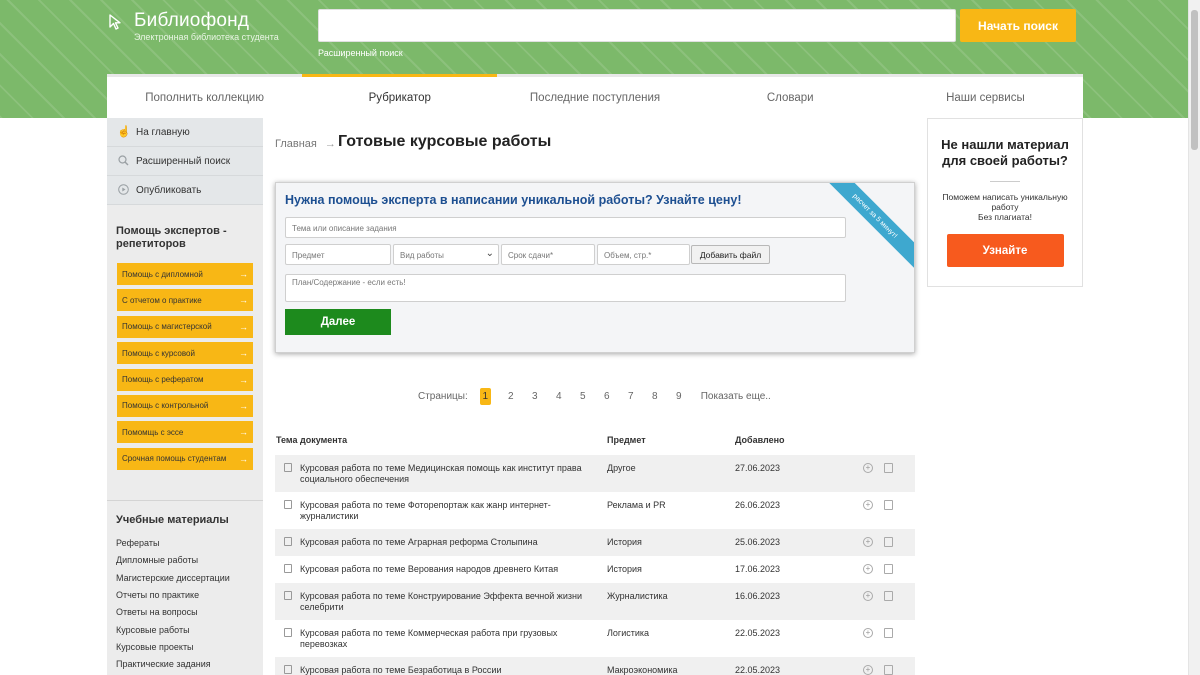  Describe the element at coordinates (1194, 80) in the screenshot. I see `scrollbar-thumb` at that location.